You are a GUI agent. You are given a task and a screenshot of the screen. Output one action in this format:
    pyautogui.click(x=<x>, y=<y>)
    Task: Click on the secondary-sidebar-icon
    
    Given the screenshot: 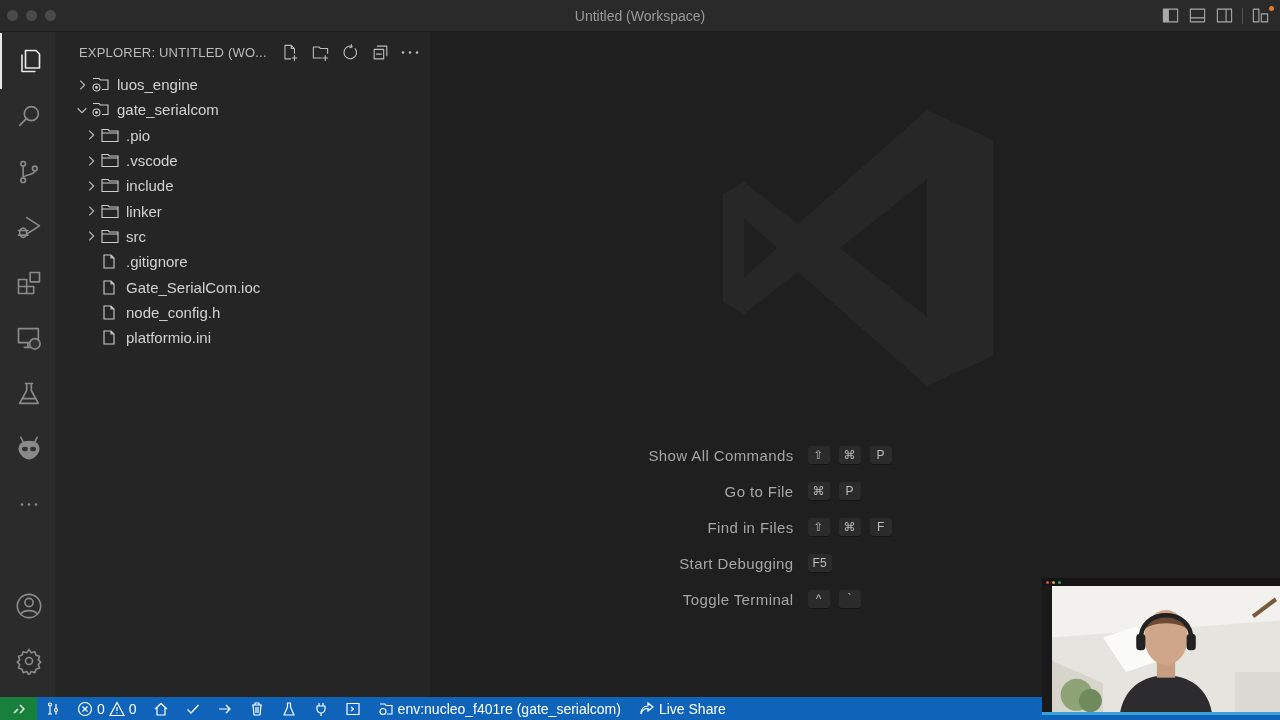 What is the action you would take?
    pyautogui.click(x=1224, y=15)
    